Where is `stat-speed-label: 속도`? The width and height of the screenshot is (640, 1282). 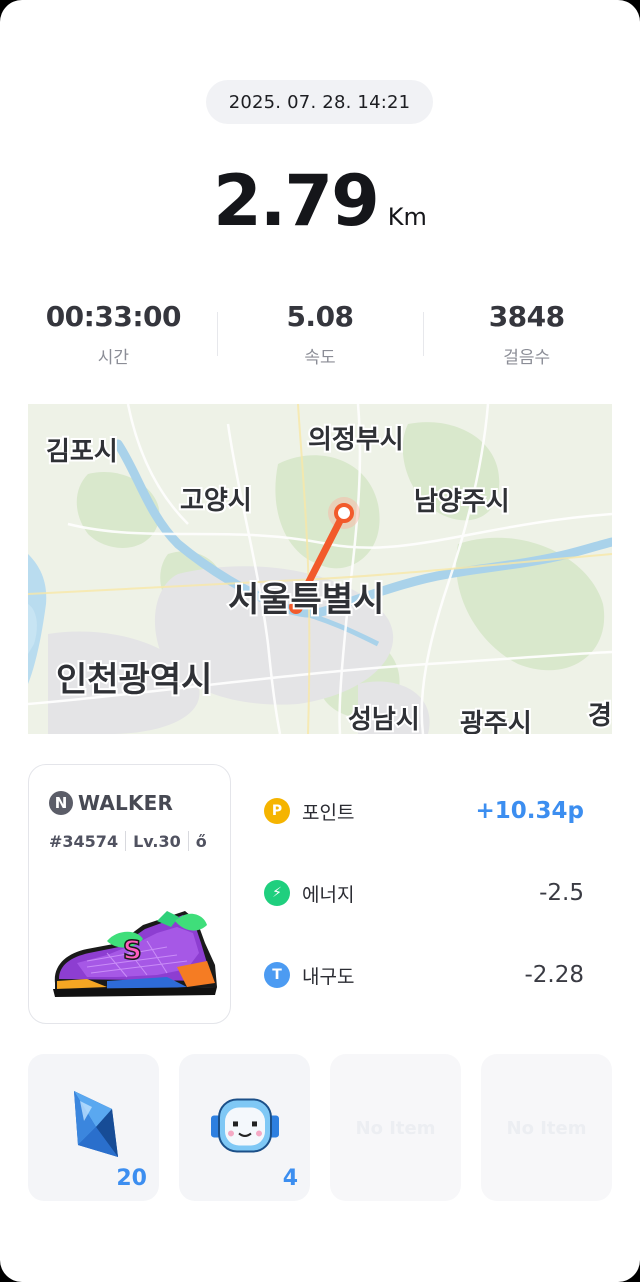
stat-speed-label: 속도 is located at coordinates (320, 358).